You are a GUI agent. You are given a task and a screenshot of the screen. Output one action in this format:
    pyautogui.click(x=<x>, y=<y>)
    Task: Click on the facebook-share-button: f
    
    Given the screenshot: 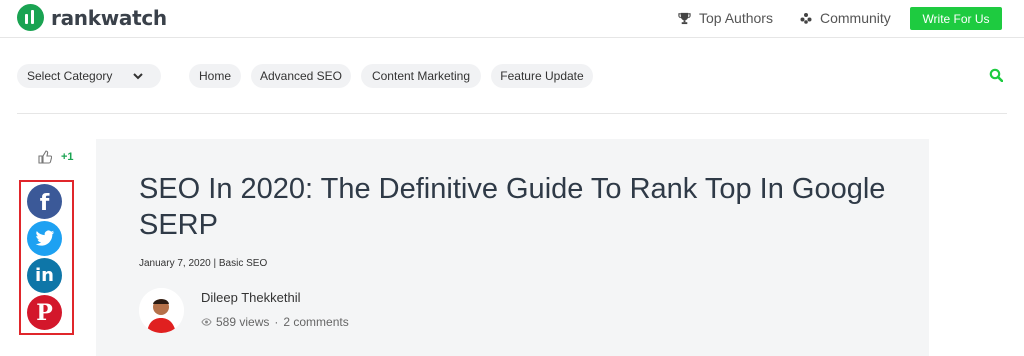 What is the action you would take?
    pyautogui.click(x=44, y=201)
    